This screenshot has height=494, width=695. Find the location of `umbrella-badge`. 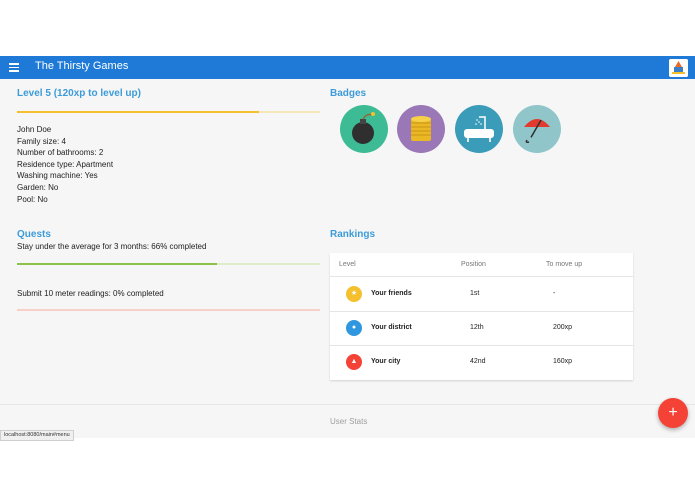

umbrella-badge is located at coordinates (537, 129).